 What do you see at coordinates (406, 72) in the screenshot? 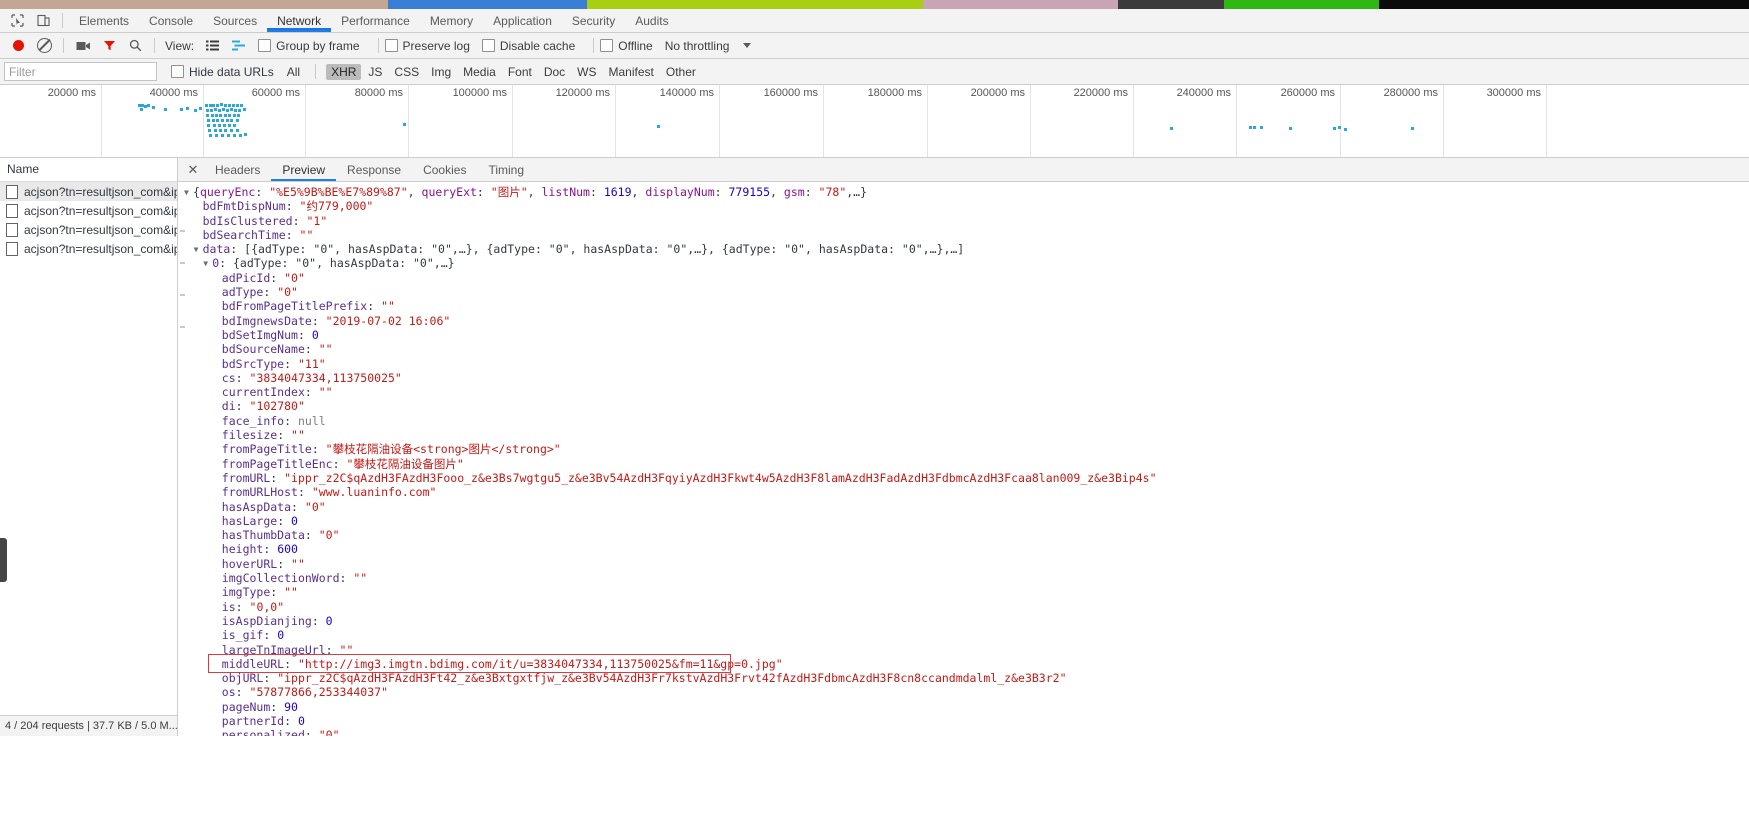
I see `filter-type-css: CSS` at bounding box center [406, 72].